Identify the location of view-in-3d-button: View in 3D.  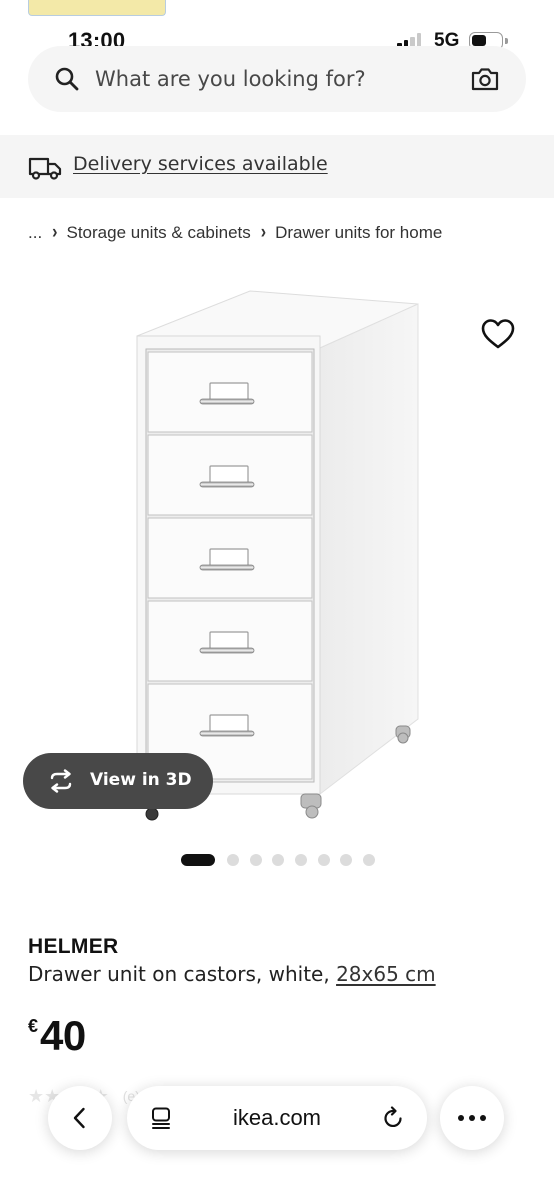
(118, 781).